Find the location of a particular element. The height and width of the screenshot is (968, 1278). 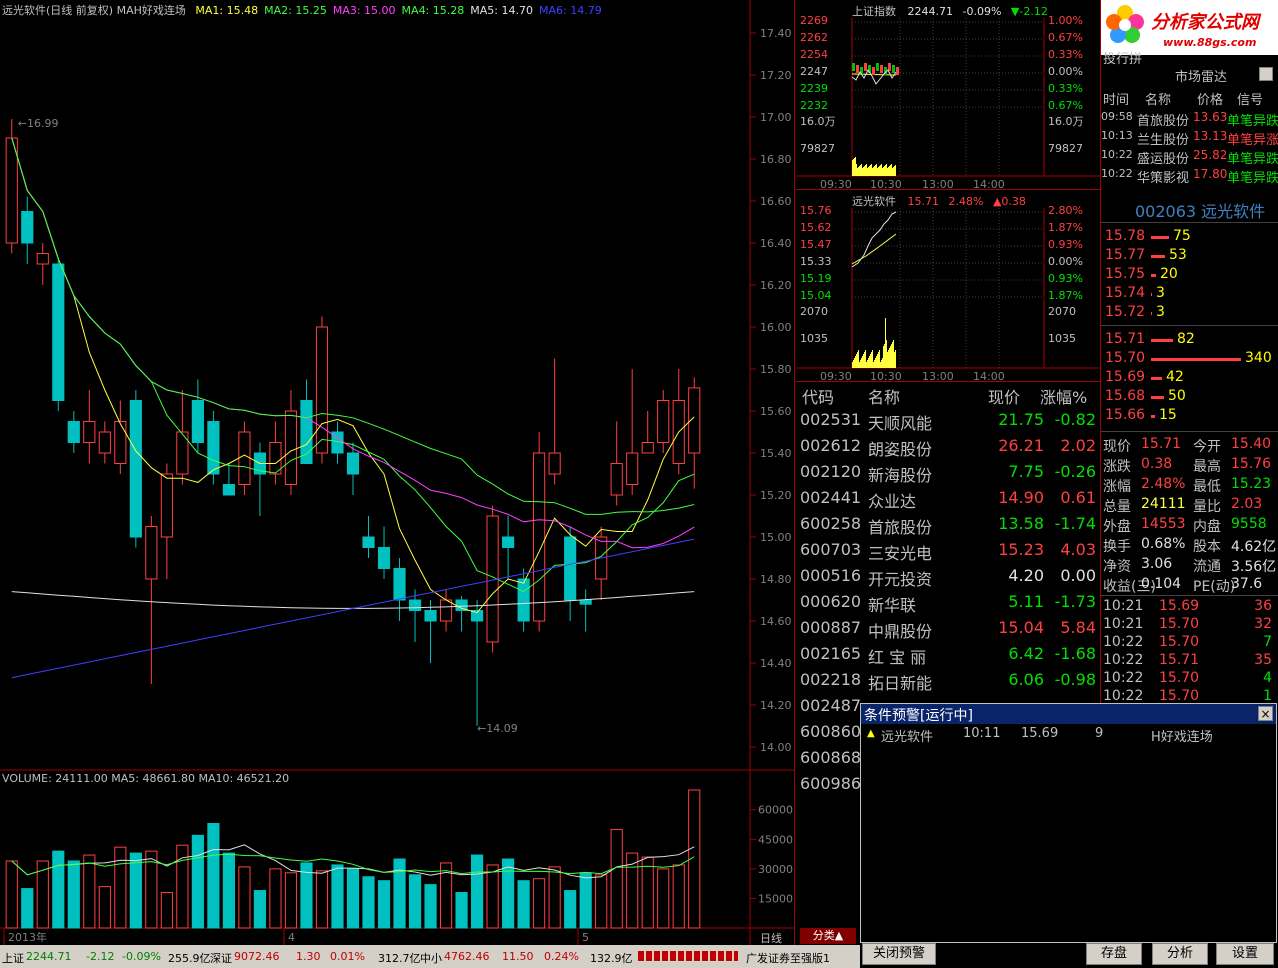

analyze-button: 分析 is located at coordinates (1180, 954).